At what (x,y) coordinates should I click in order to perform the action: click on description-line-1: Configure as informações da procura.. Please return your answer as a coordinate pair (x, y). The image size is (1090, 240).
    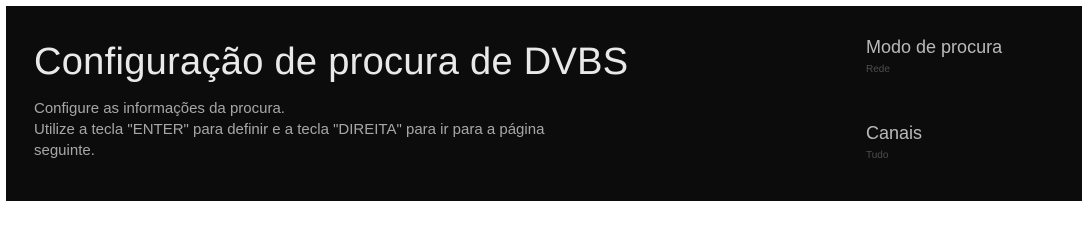
    Looking at the image, I should click on (159, 108).